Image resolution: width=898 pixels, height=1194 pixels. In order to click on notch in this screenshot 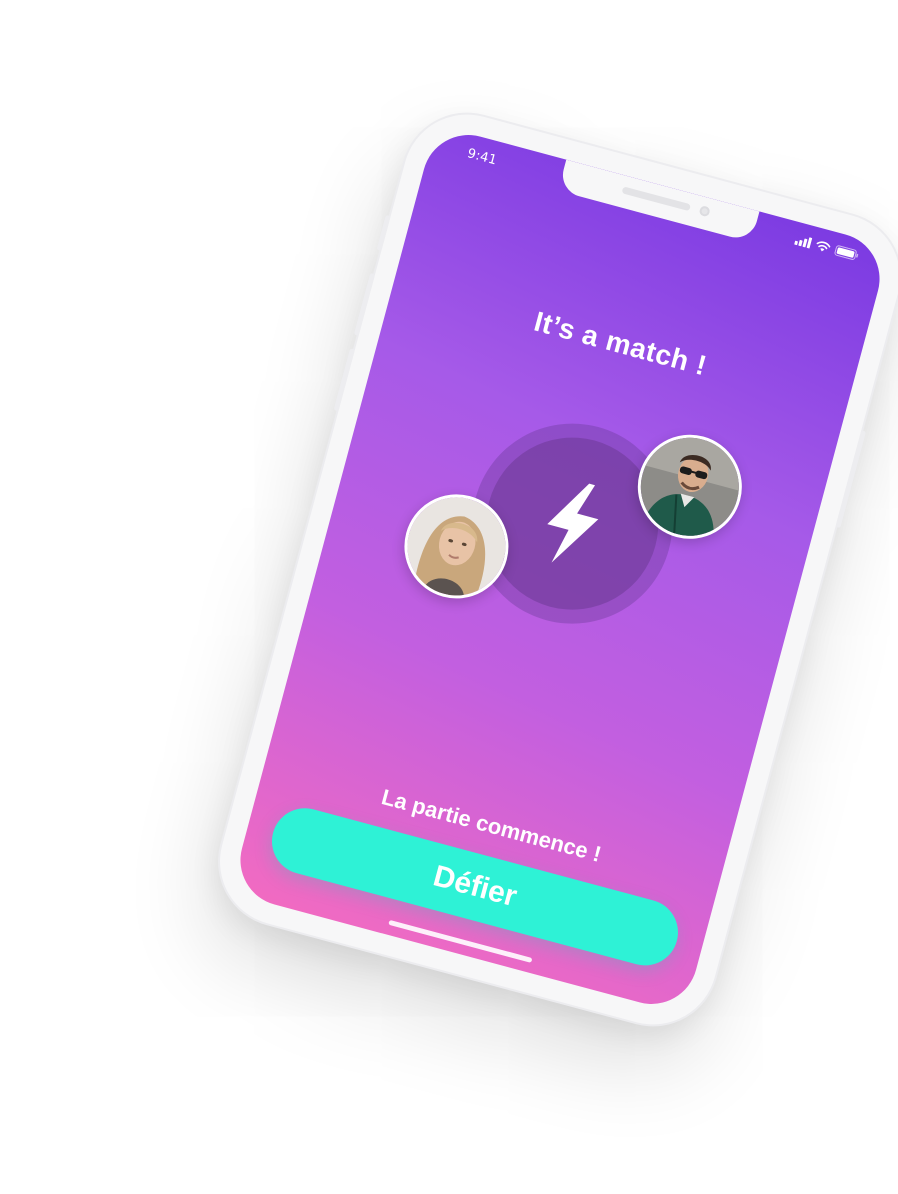, I will do `click(659, 201)`.